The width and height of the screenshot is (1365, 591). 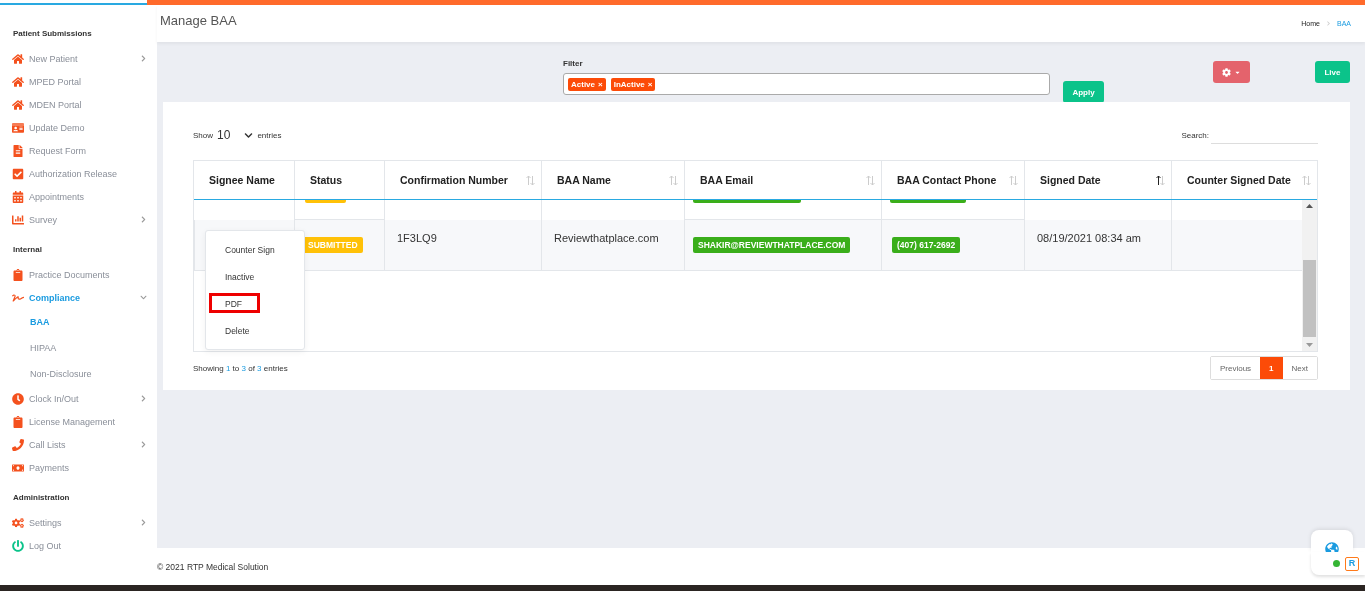 What do you see at coordinates (78, 196) in the screenshot?
I see `sidebar-item: Appointments` at bounding box center [78, 196].